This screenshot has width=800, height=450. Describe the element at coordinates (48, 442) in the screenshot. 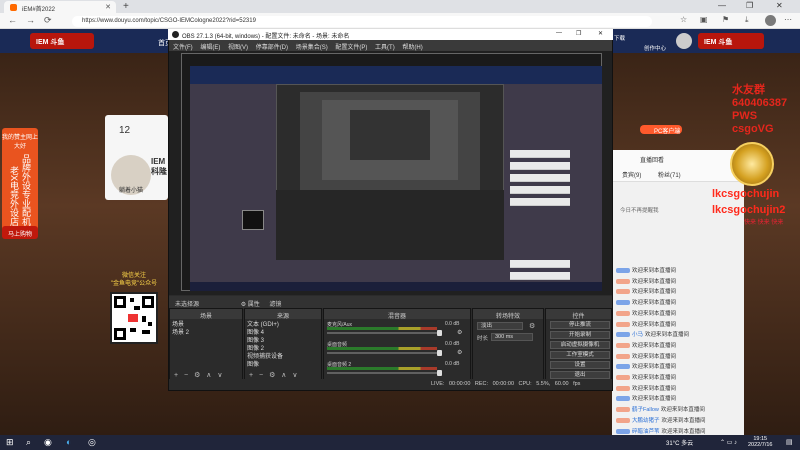

I see `steam-icon: ◉` at that location.